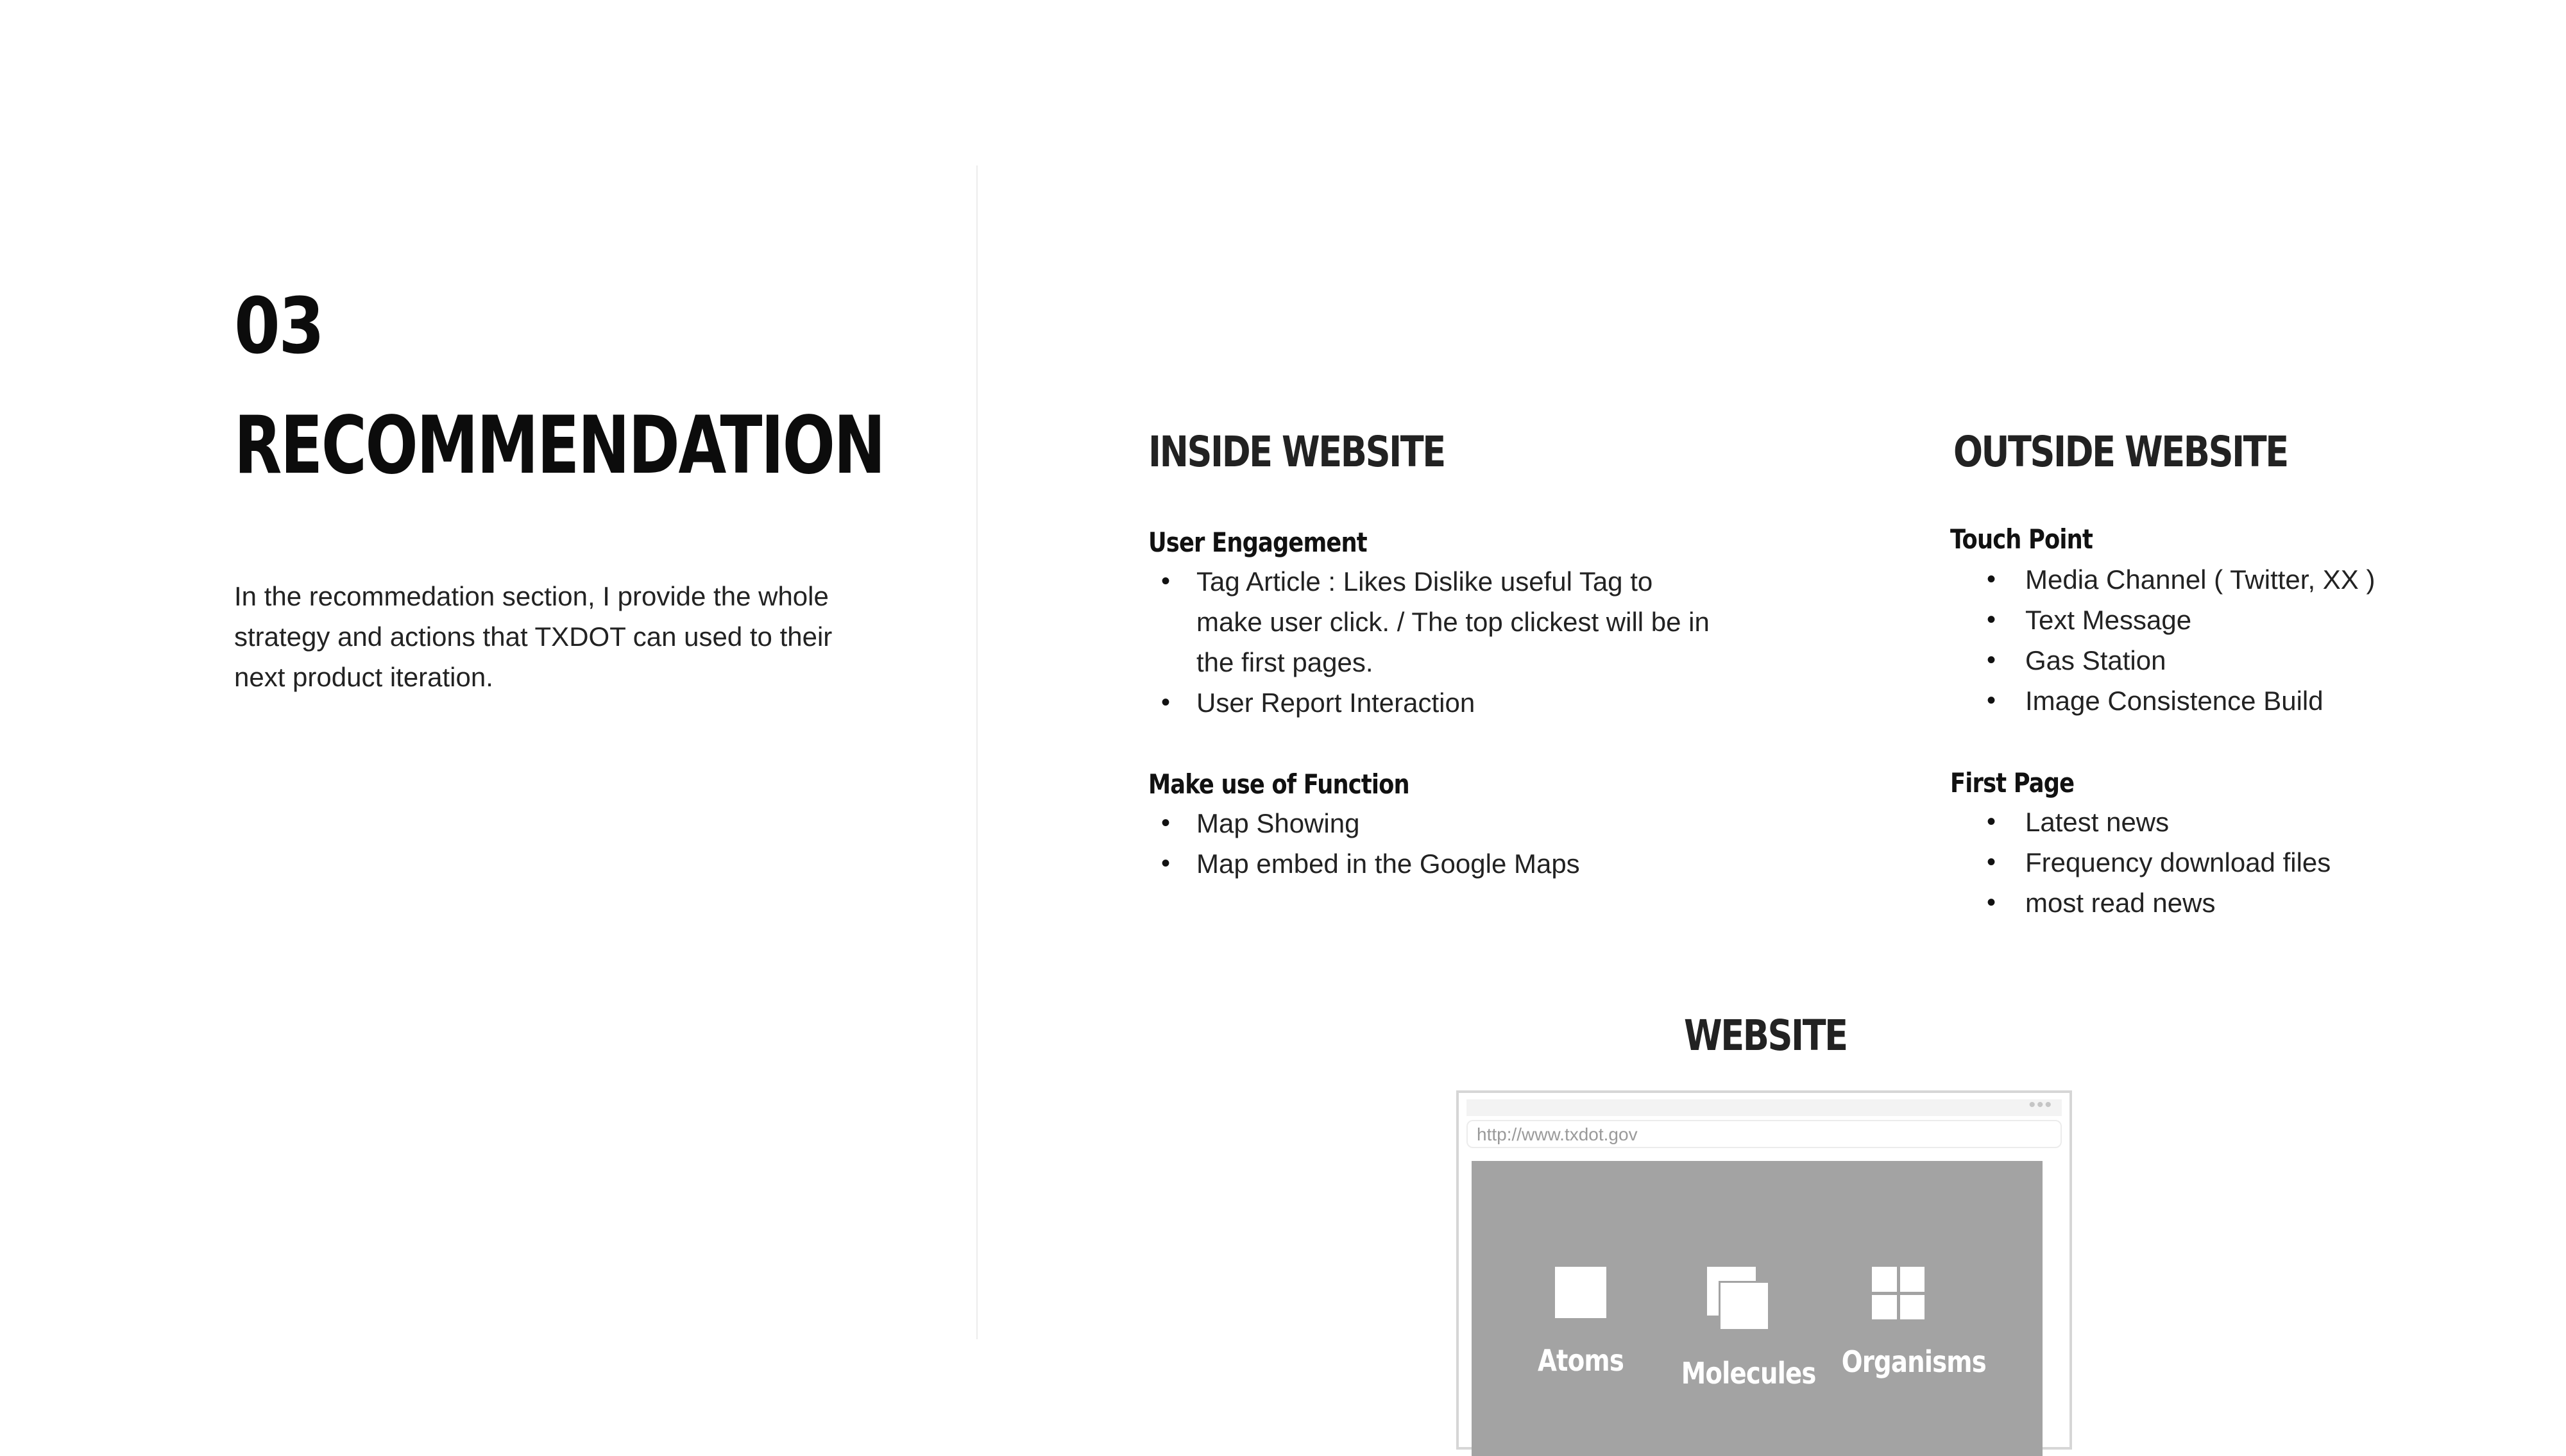 The image size is (2566, 1456). What do you see at coordinates (1297, 452) in the screenshot?
I see `inside-website-heading: INSIDE WEBSITE` at bounding box center [1297, 452].